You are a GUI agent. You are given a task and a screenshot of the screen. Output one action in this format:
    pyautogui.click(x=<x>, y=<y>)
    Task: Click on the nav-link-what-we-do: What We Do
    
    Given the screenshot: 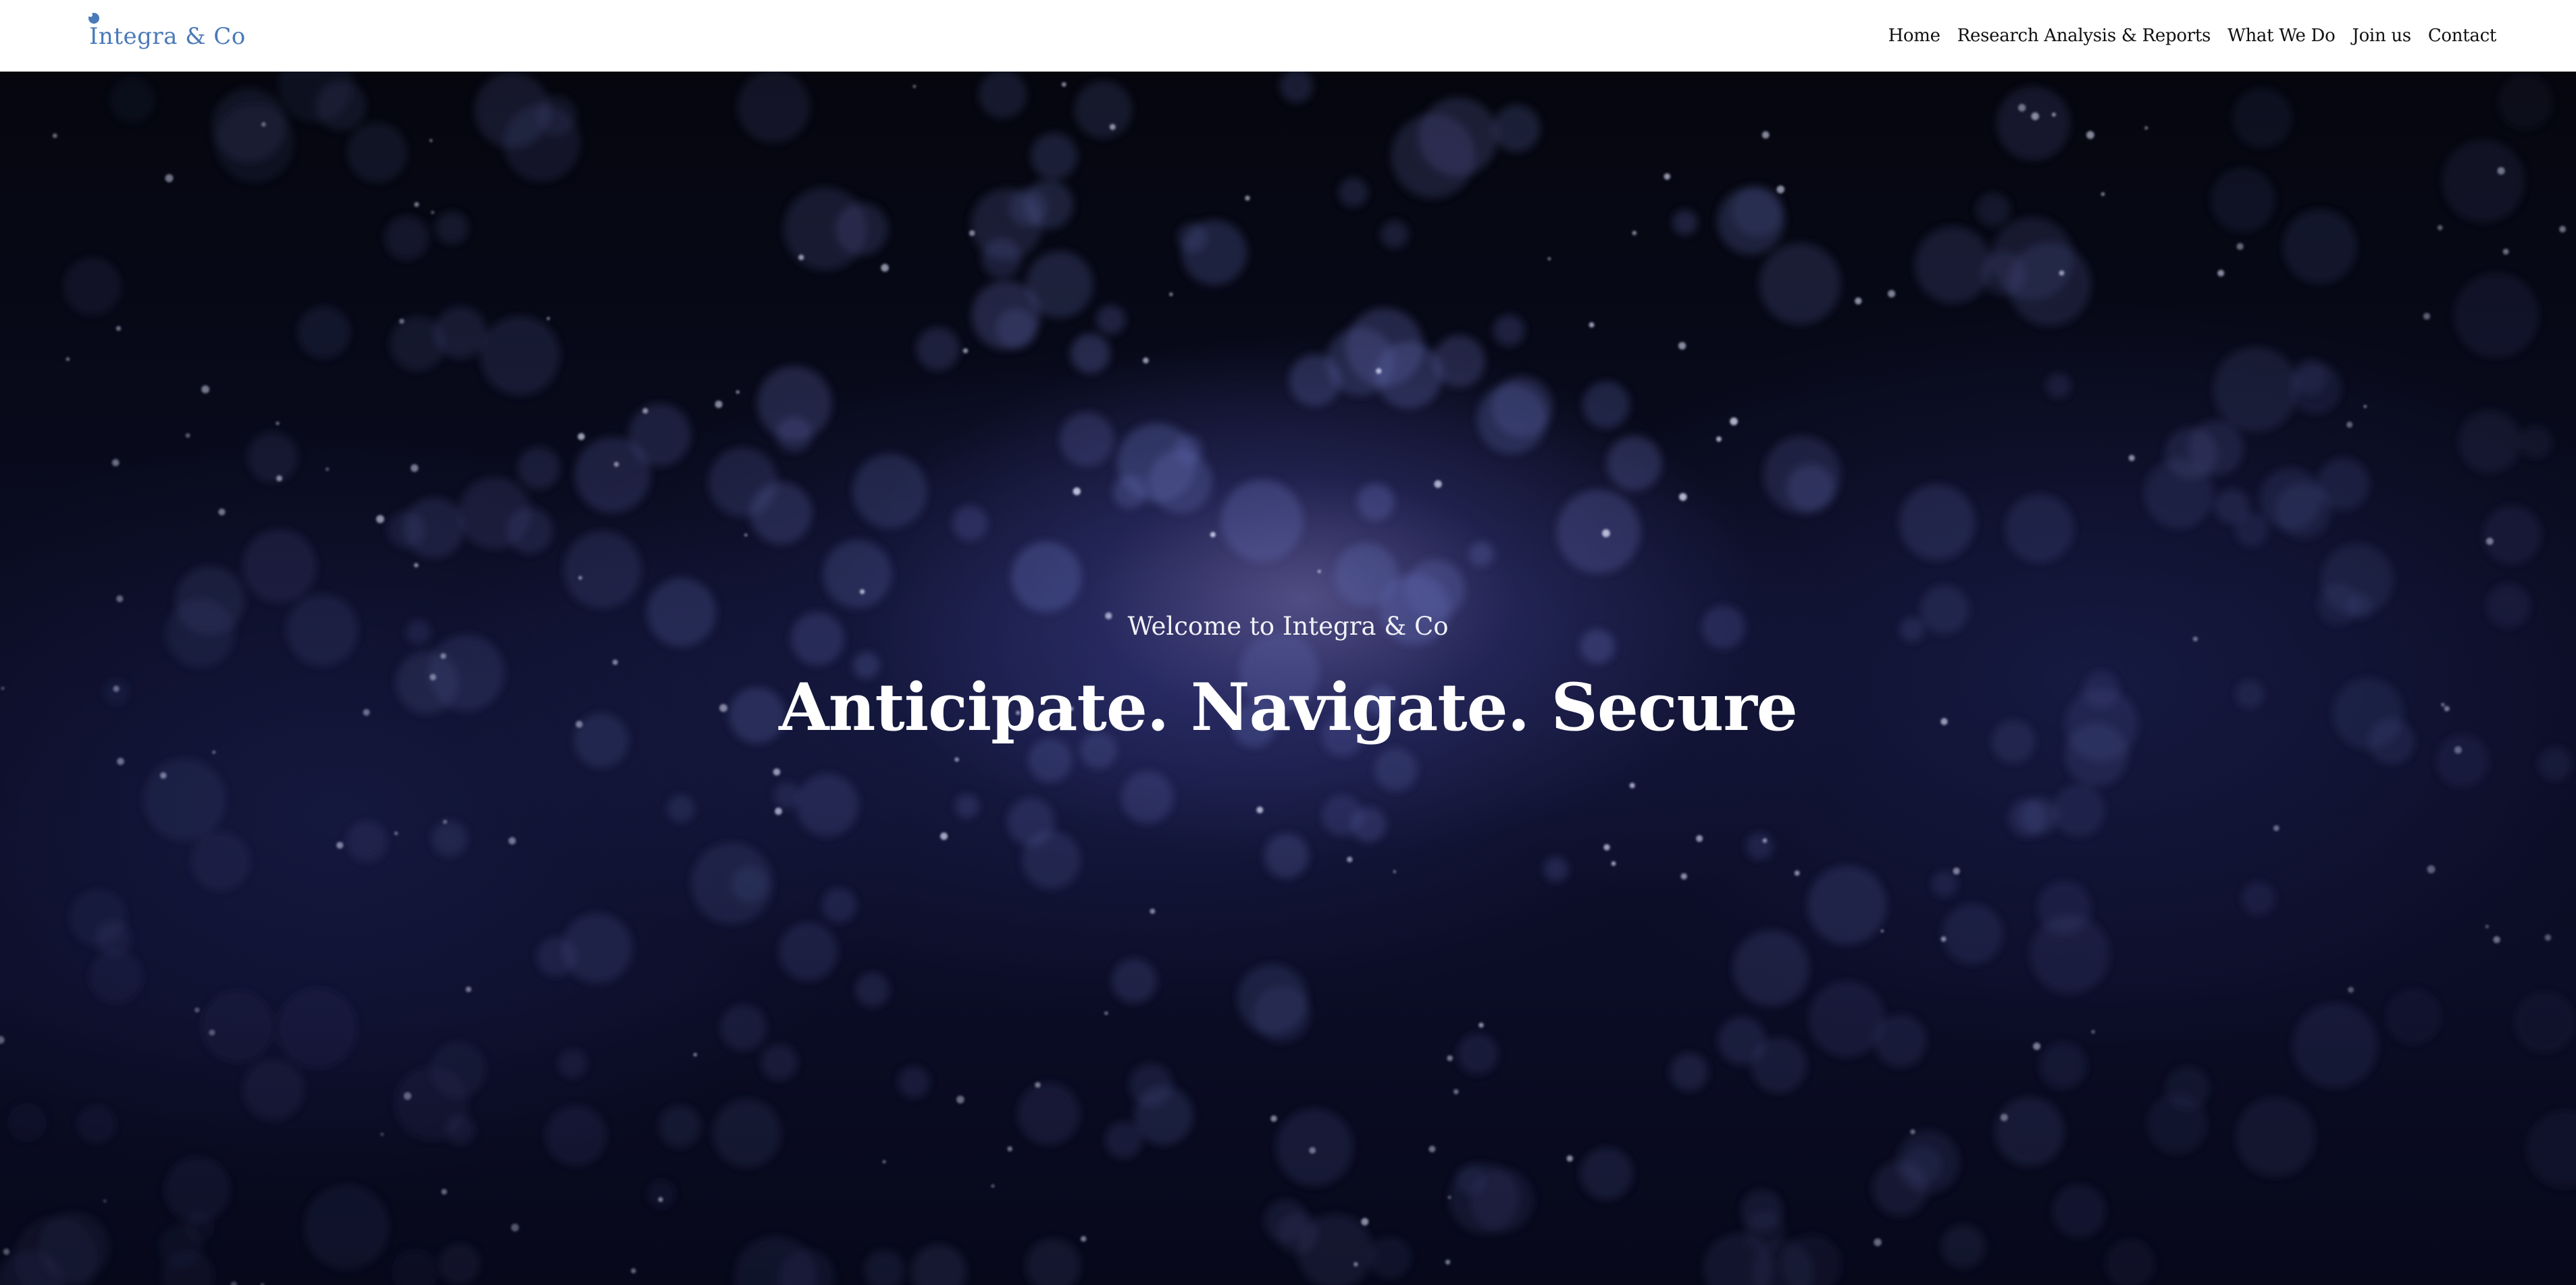 What is the action you would take?
    pyautogui.click(x=2281, y=36)
    